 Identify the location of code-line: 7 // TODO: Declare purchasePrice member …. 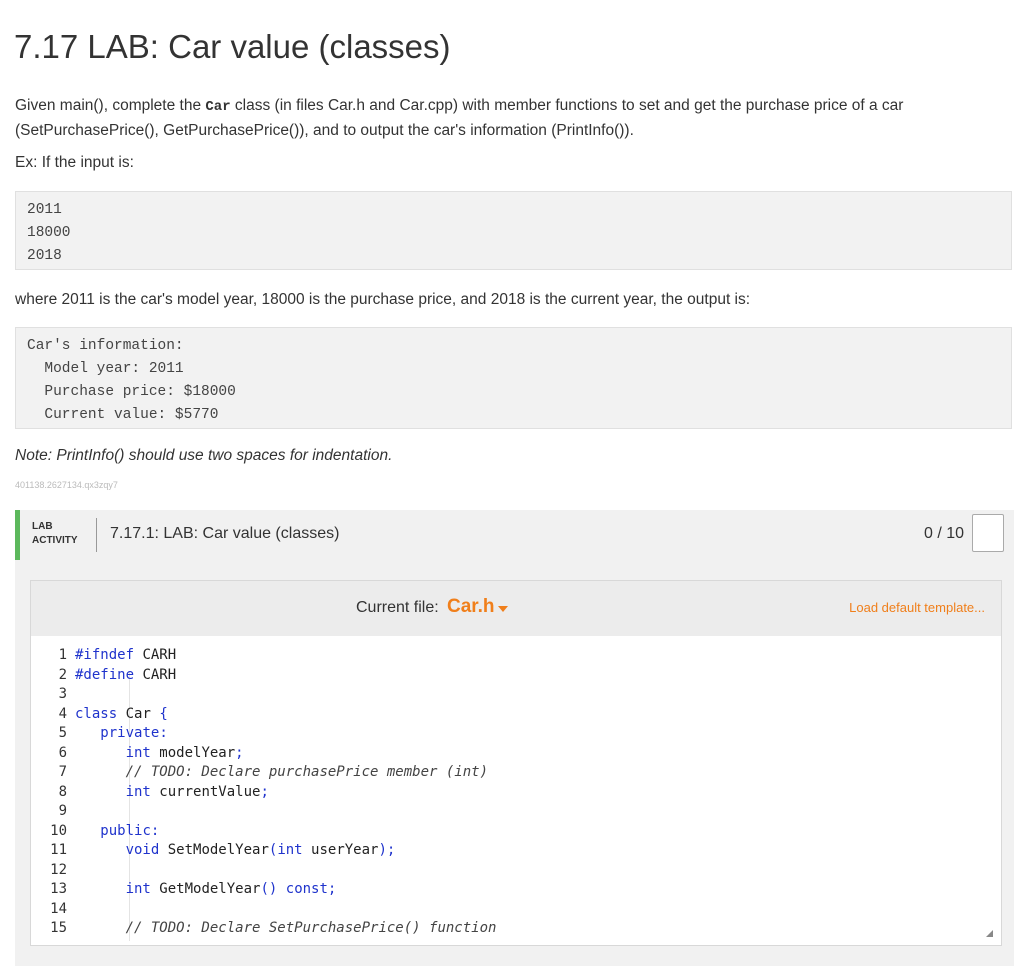
(516, 773).